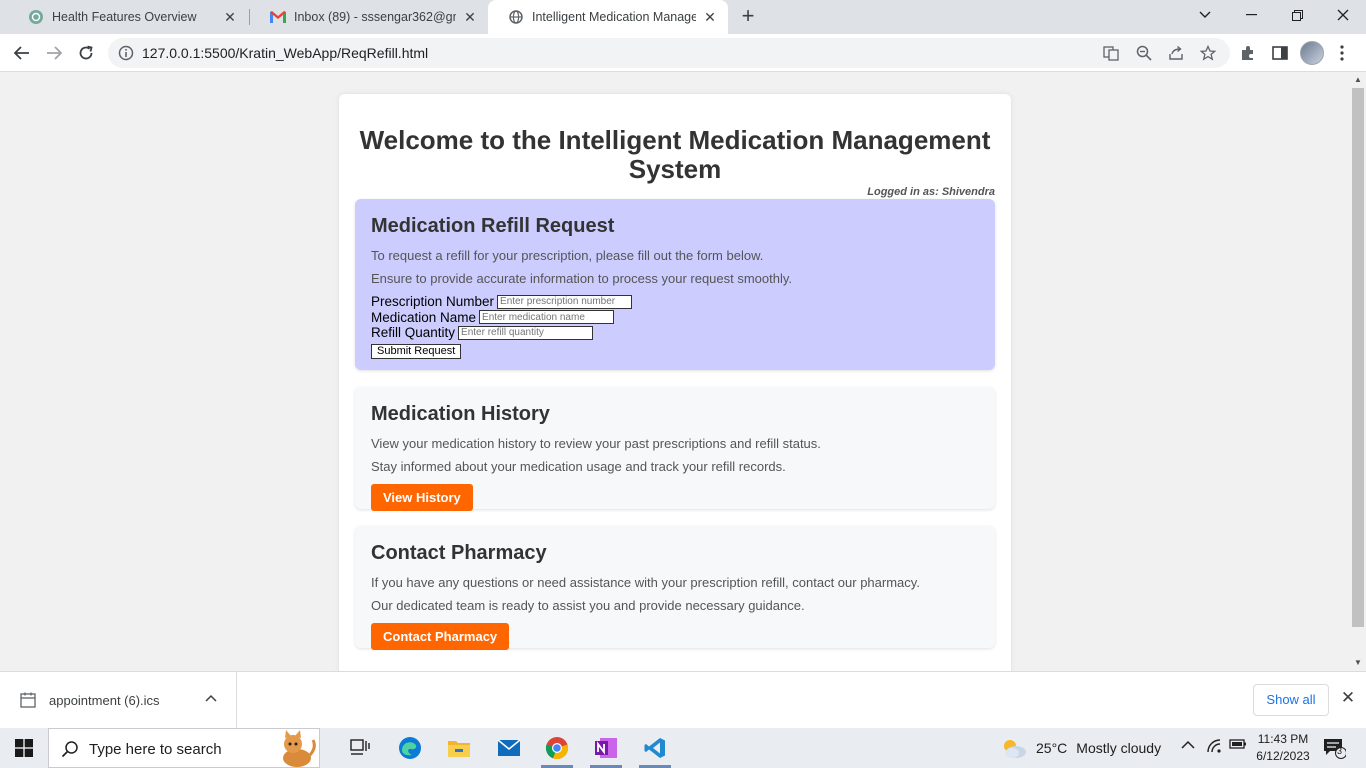 This screenshot has width=1366, height=768. I want to click on tab-gmail-inbox: Inbox (89) - sssengar362@gmail.com ✕, so click(369, 17).